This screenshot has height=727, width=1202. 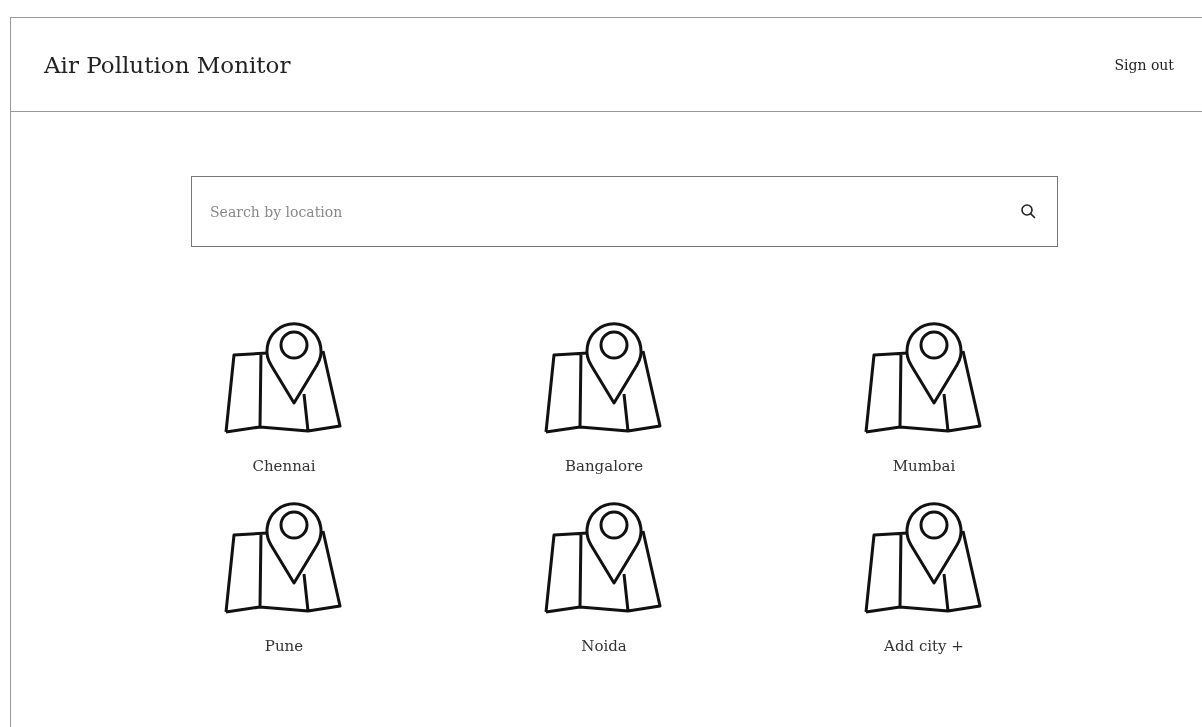 What do you see at coordinates (1144, 64) in the screenshot?
I see `sign-out-link: Sign out` at bounding box center [1144, 64].